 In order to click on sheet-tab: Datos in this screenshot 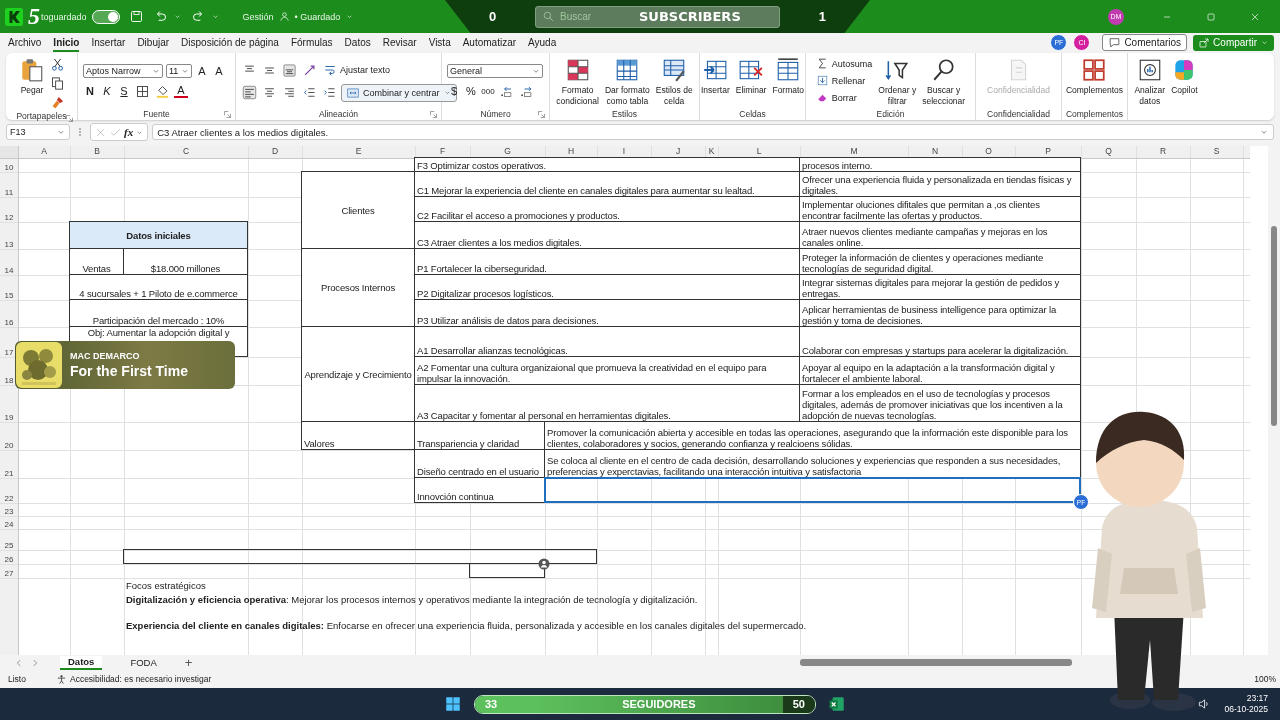, I will do `click(81, 662)`.